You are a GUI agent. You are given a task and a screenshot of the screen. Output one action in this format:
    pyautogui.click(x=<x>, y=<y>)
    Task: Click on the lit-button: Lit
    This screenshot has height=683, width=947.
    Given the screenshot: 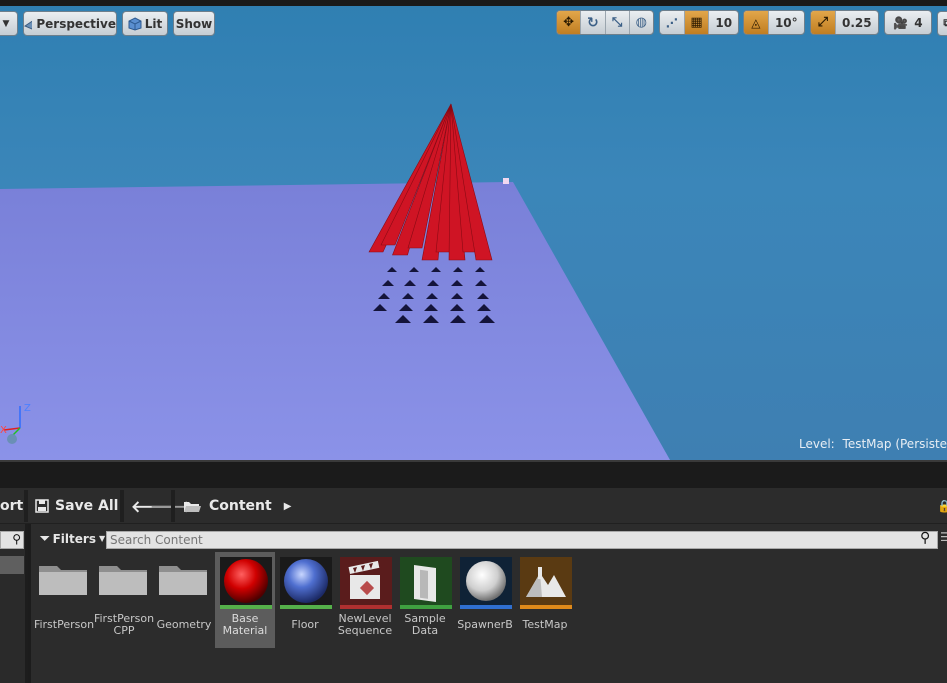 What is the action you would take?
    pyautogui.click(x=145, y=23)
    